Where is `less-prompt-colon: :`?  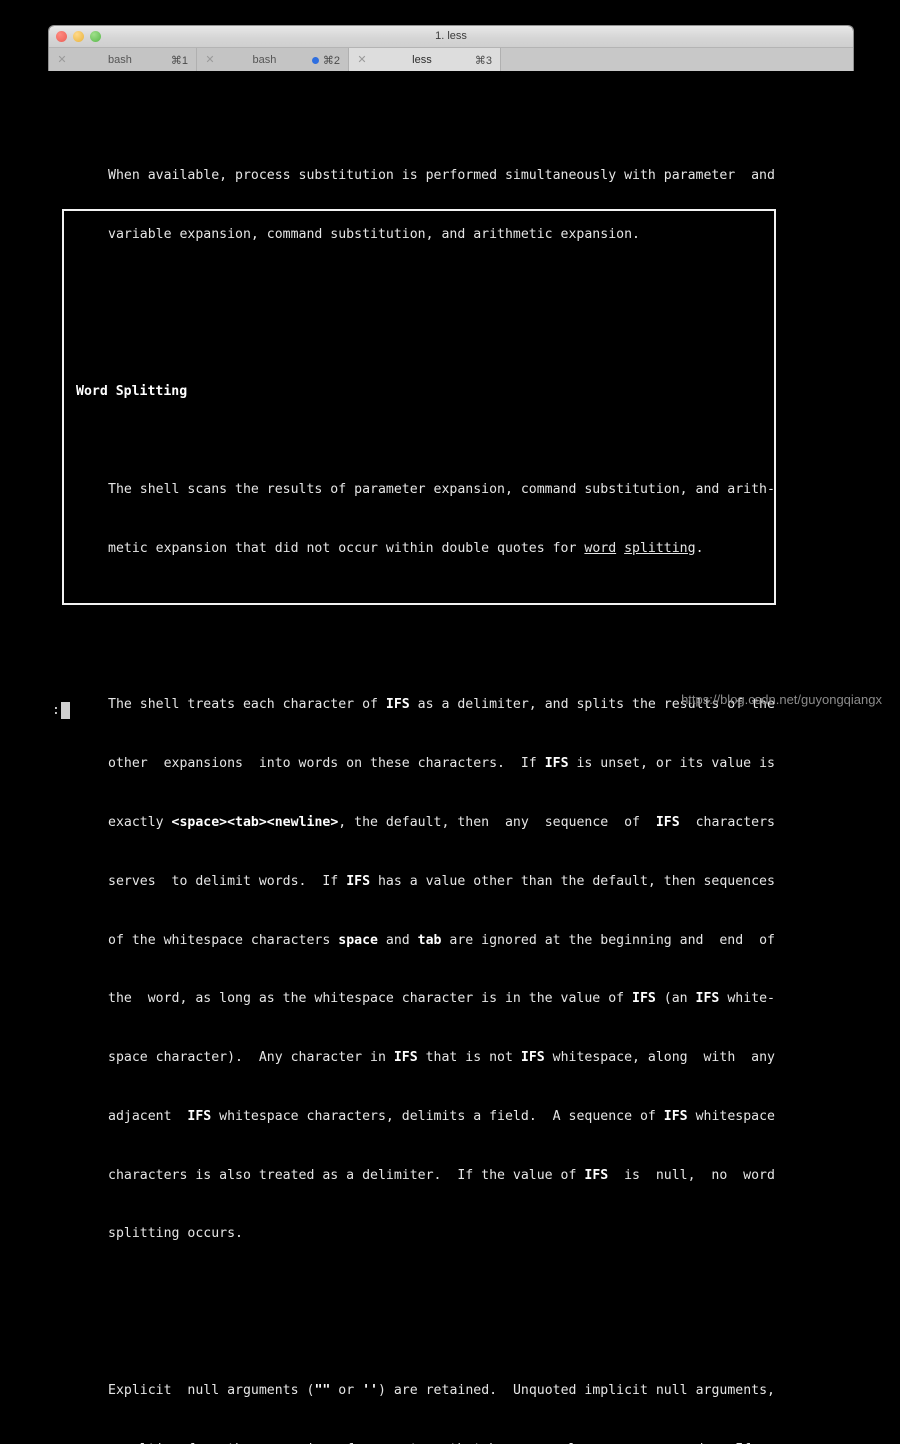 less-prompt-colon: : is located at coordinates (56, 710).